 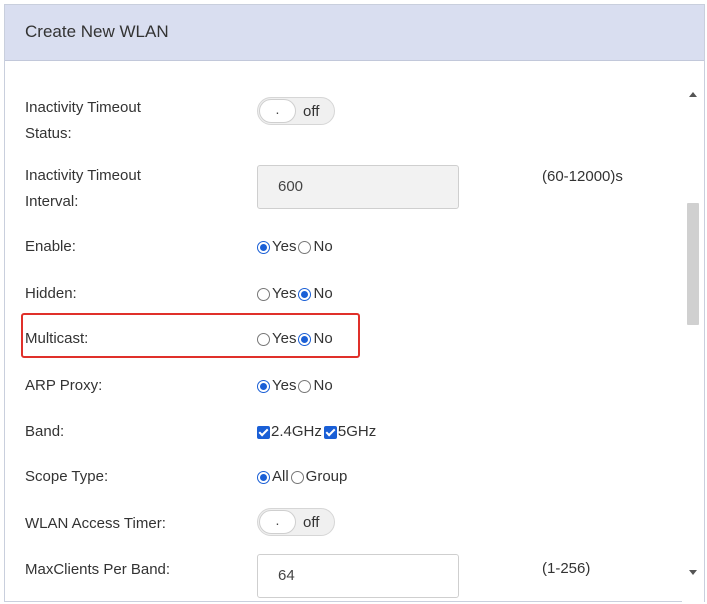 I want to click on scroll-down-arrow-icon, so click(x=693, y=572).